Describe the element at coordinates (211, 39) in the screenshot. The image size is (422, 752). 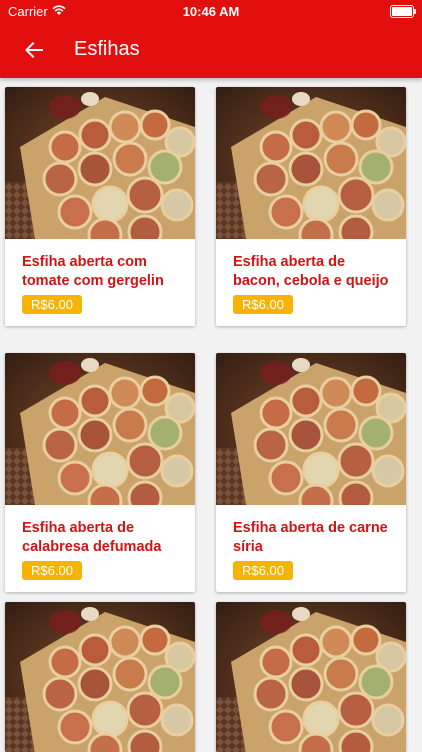
I see `app-bar: Carrier 10:46 AM Esfihas` at that location.